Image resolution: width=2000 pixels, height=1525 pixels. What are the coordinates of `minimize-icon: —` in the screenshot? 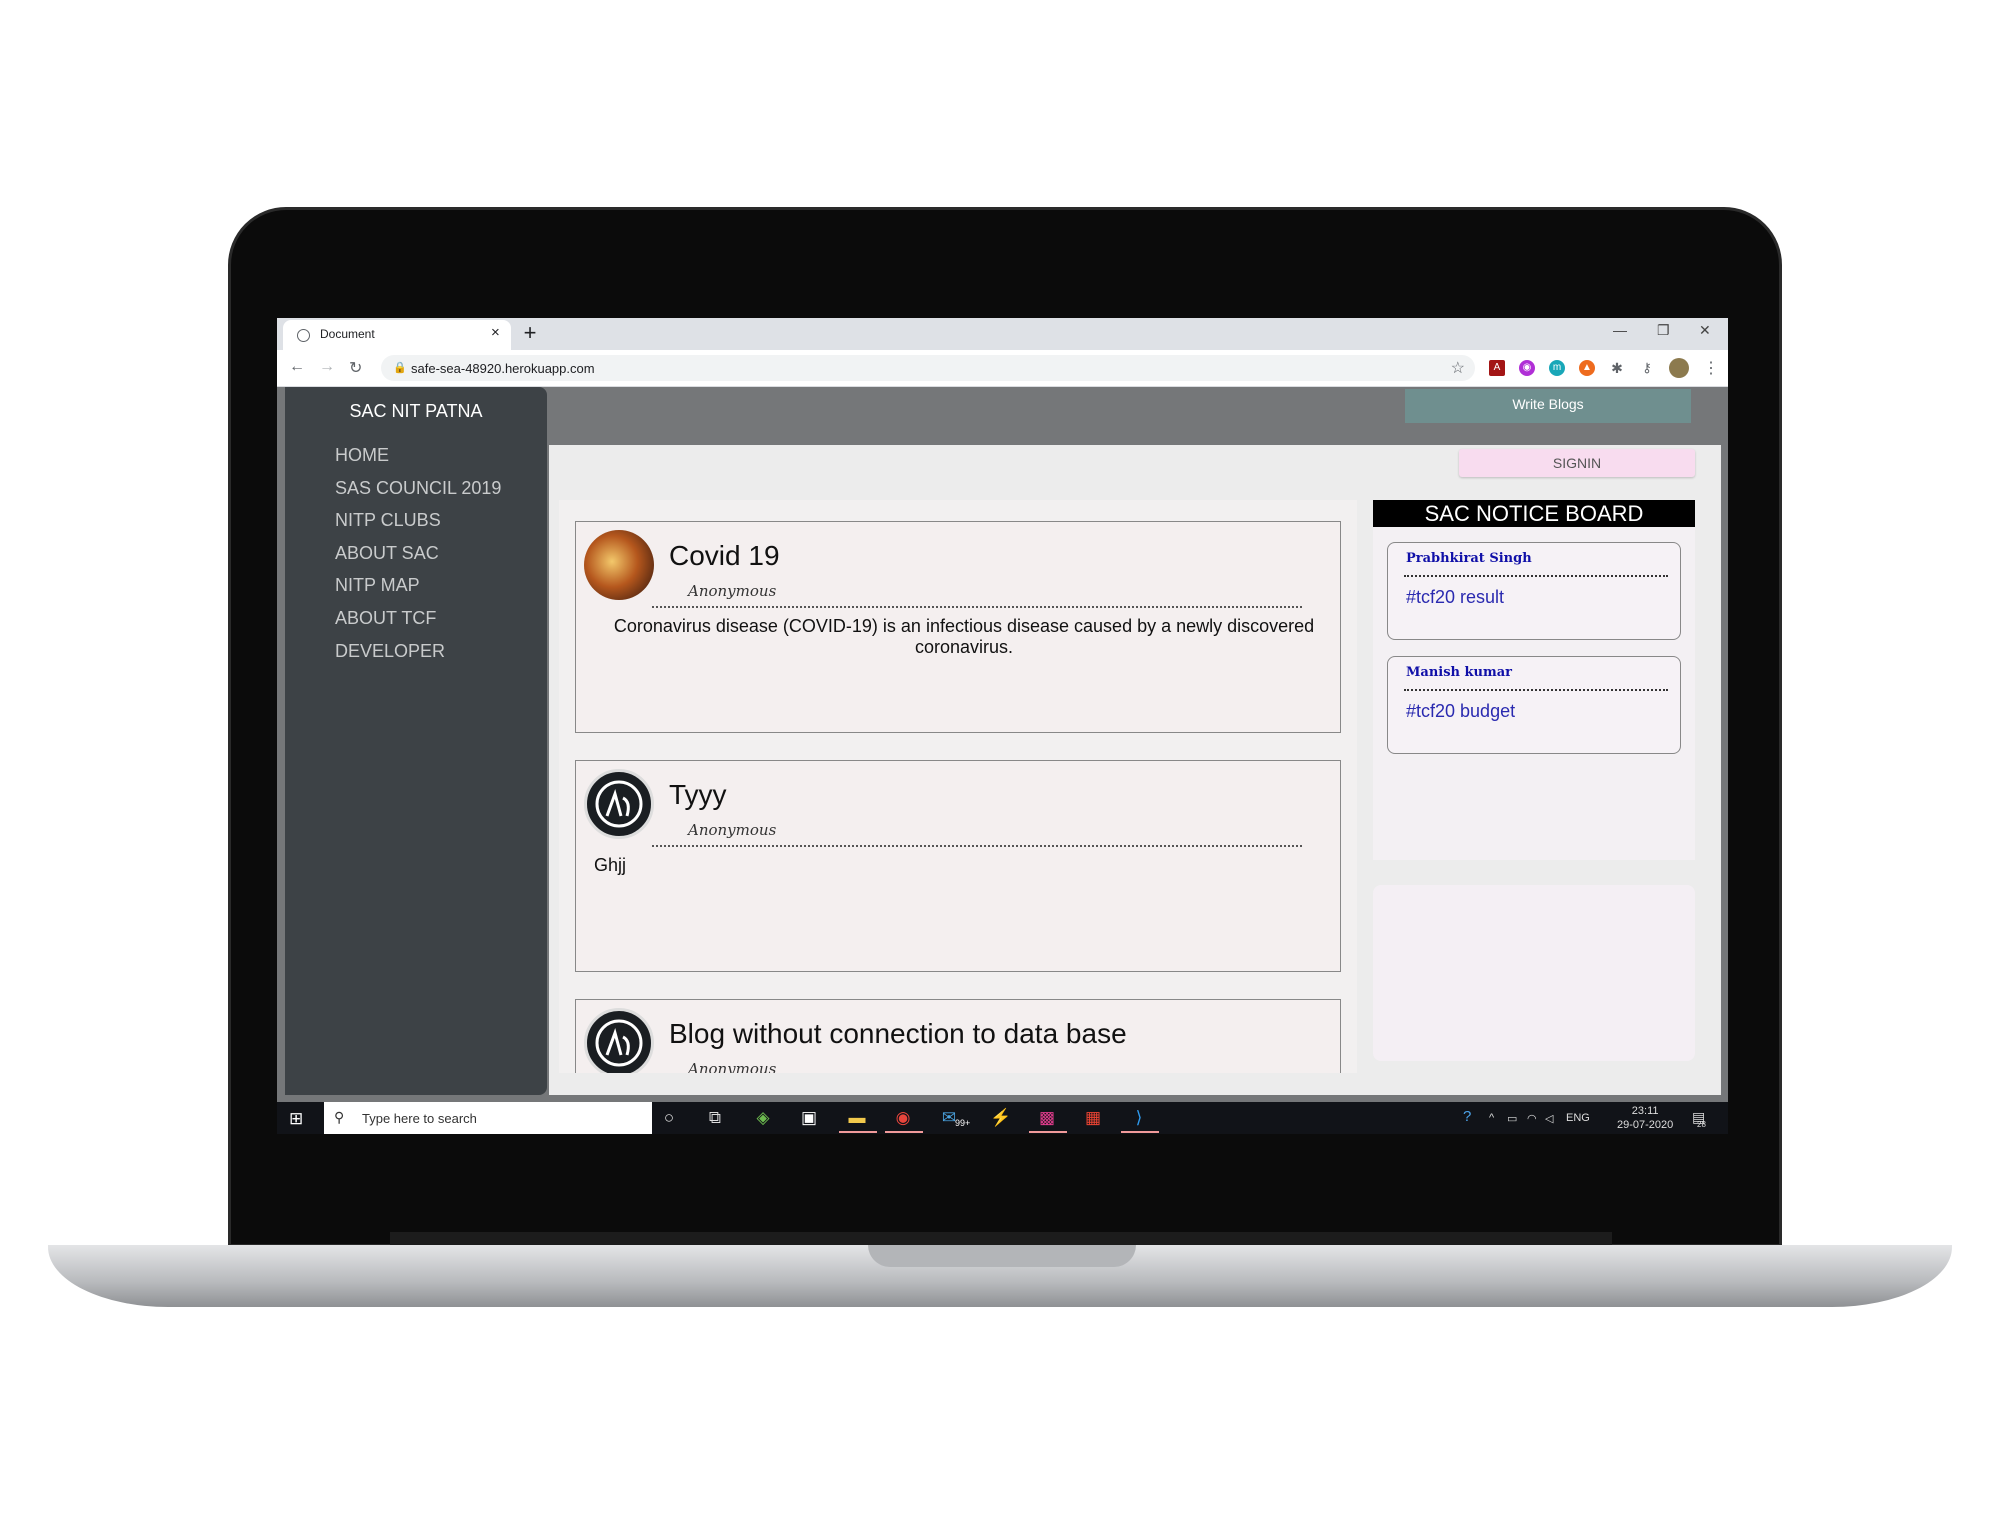 It's located at (1620, 330).